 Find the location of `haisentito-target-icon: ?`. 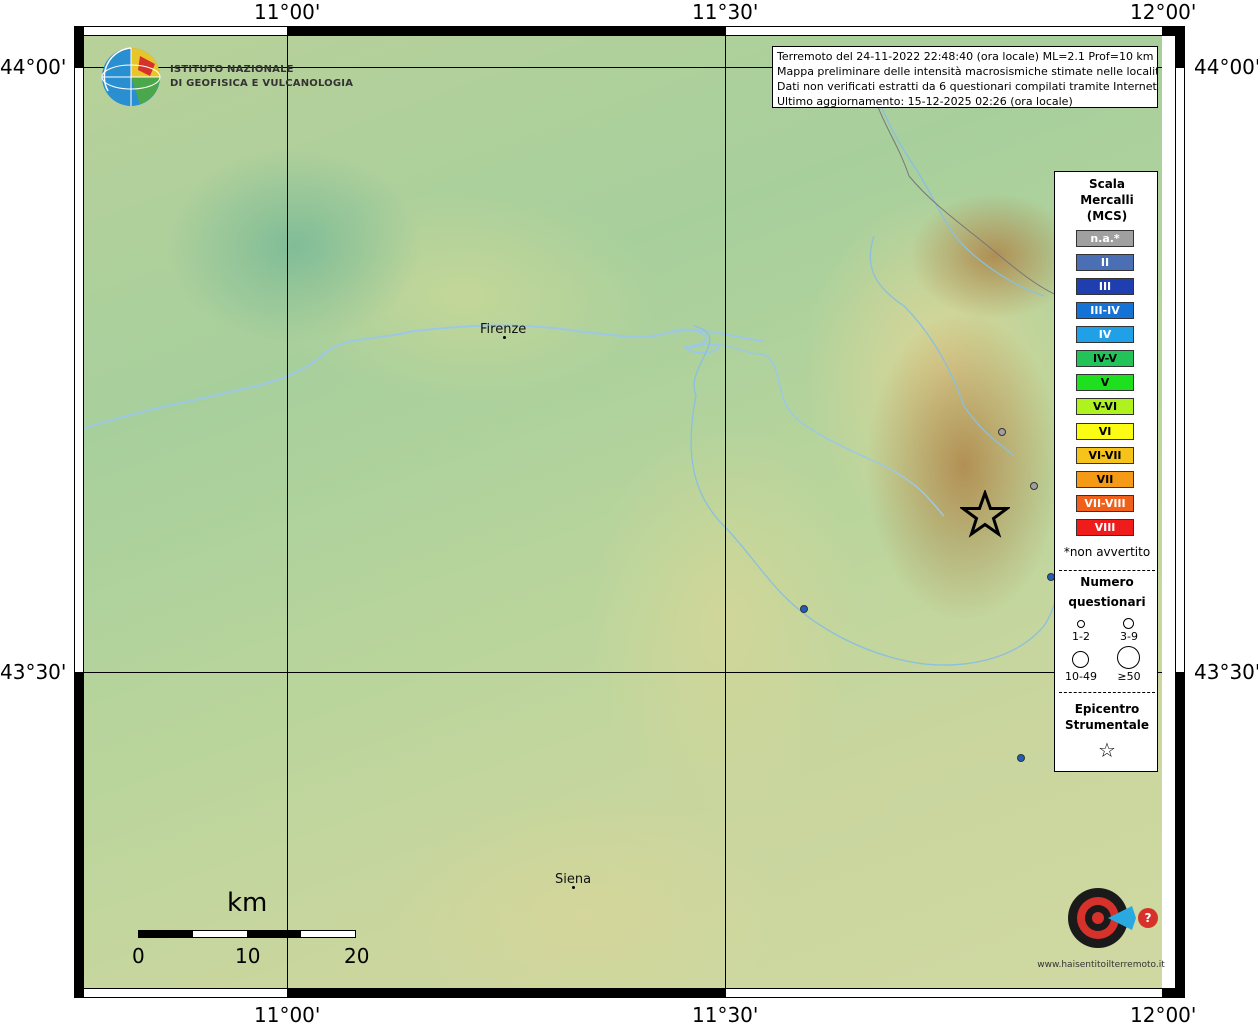

haisentito-target-icon: ? is located at coordinates (1113, 918).